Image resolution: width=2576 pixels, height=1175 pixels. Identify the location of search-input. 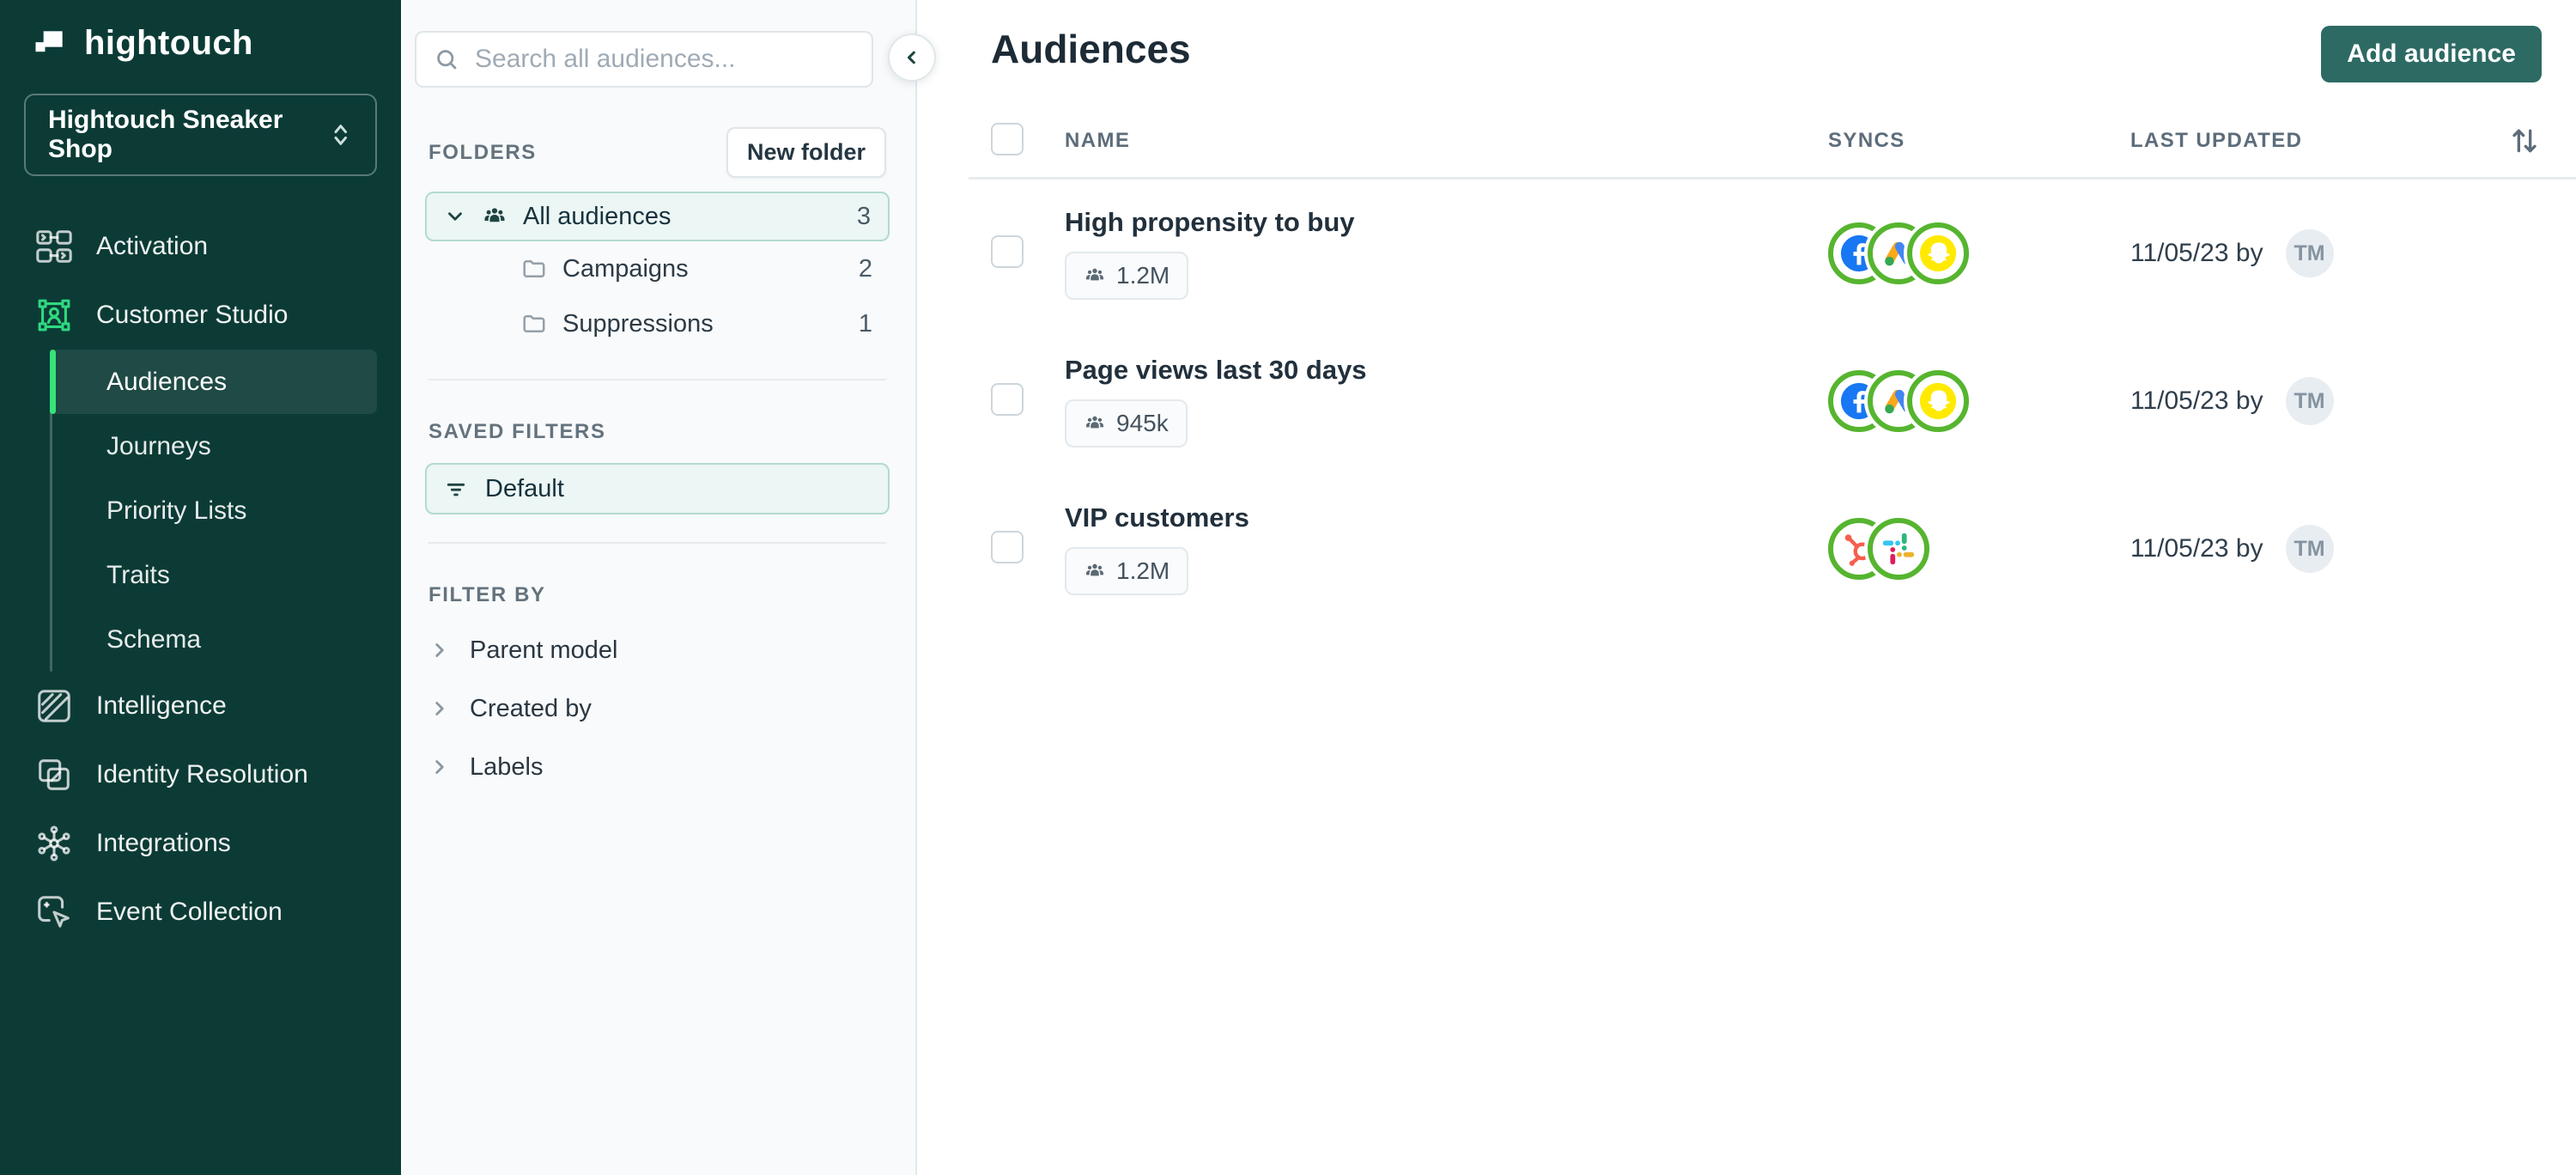
(663, 60).